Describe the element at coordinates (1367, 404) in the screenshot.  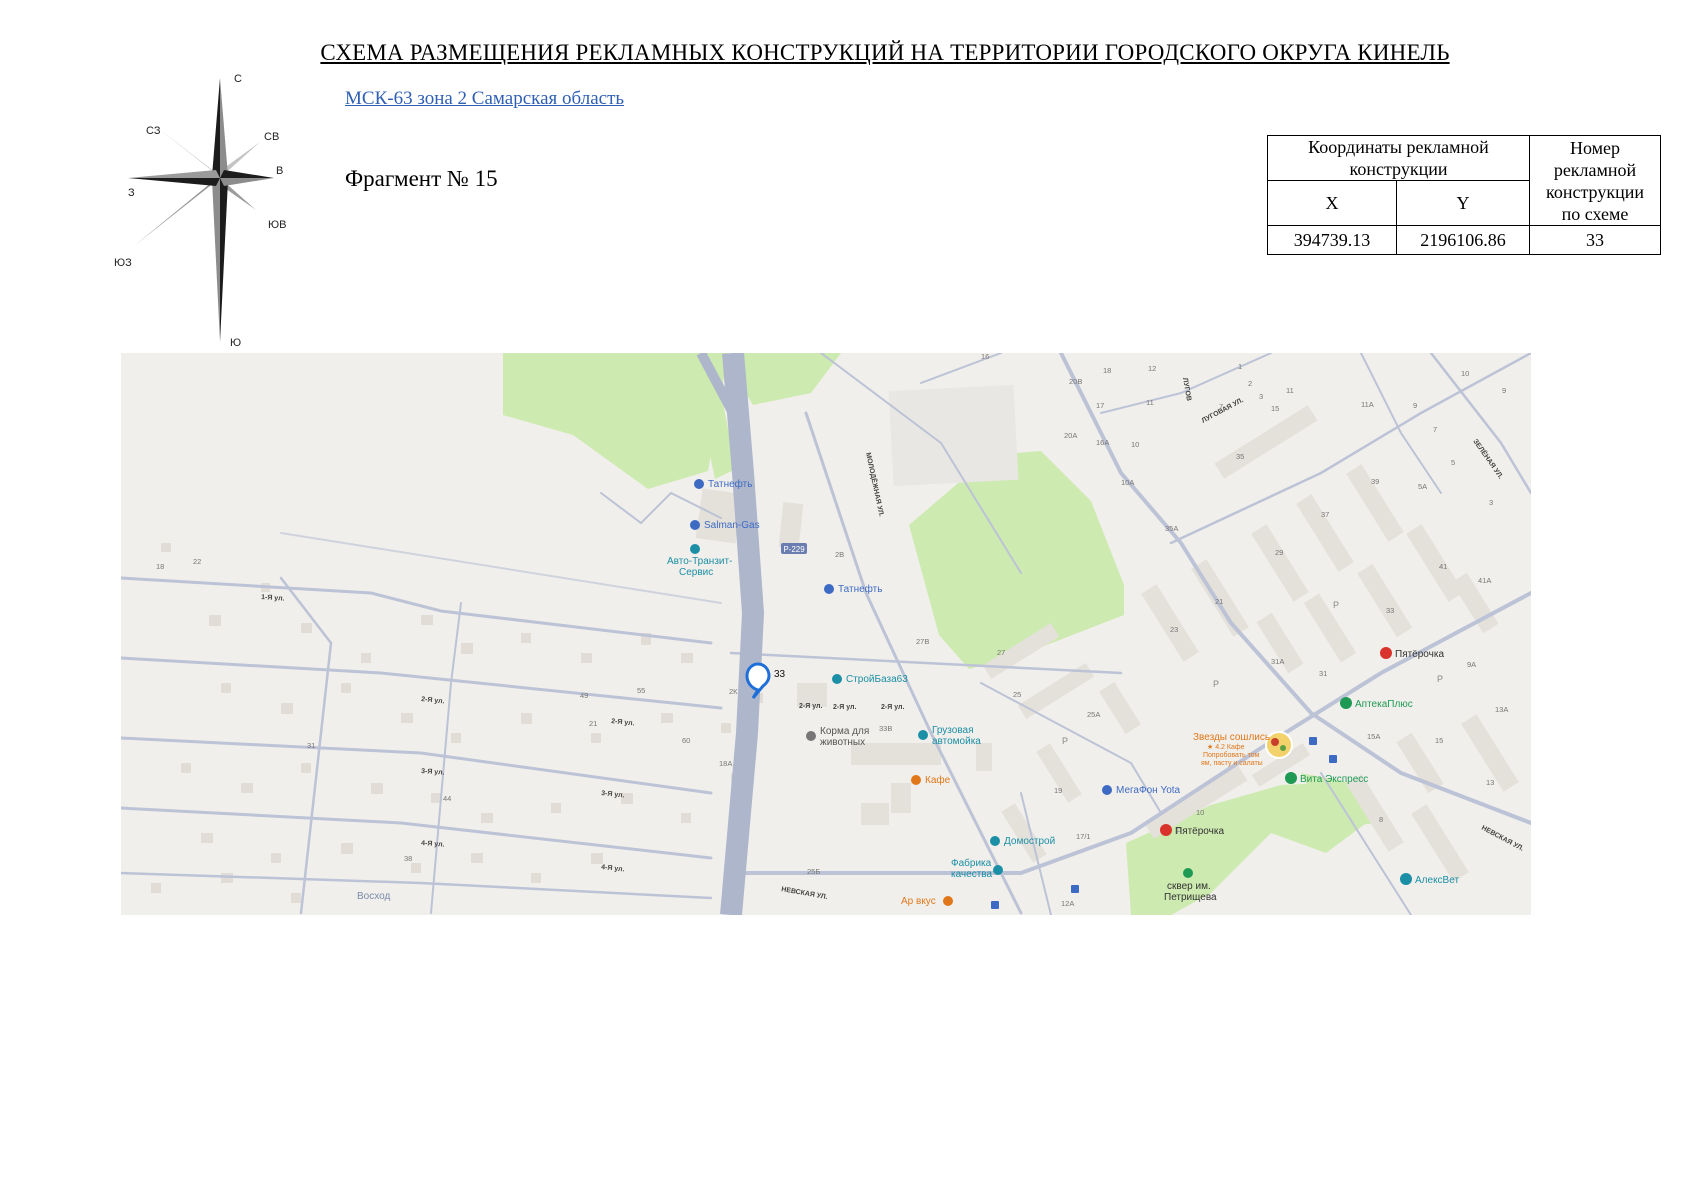
I see `svg-text: 11А` at that location.